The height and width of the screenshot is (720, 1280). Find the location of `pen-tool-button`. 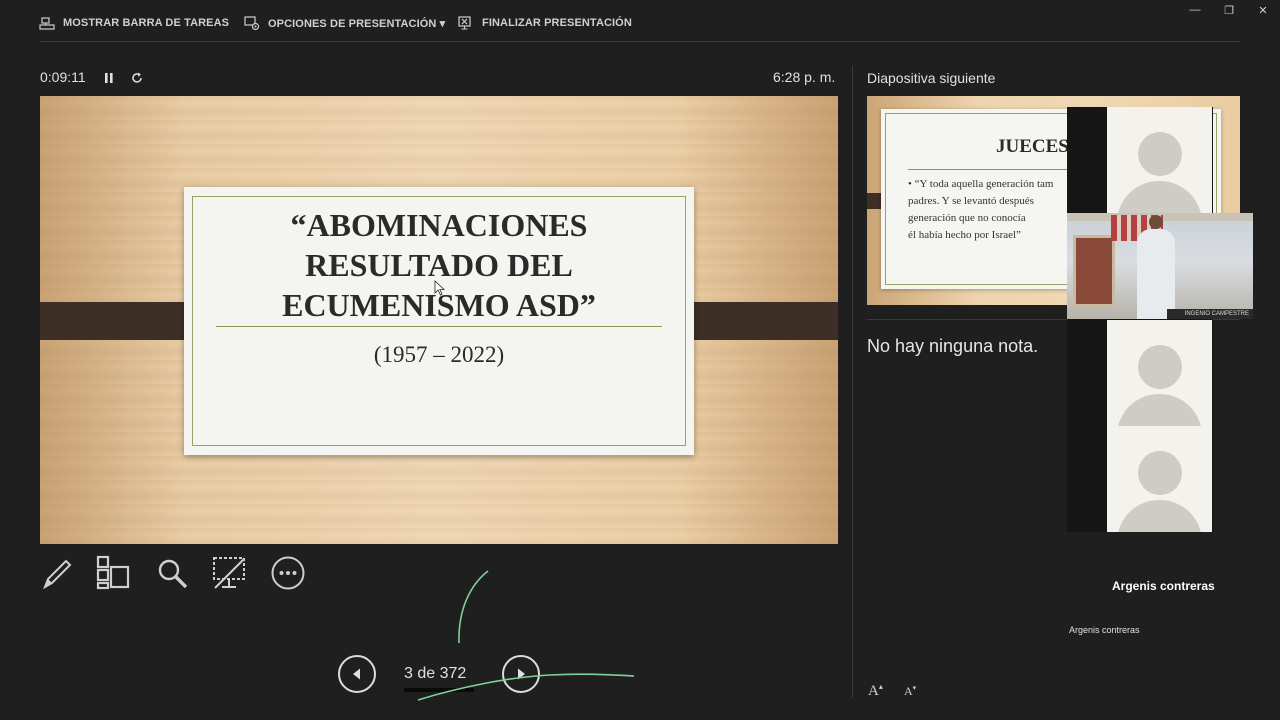

pen-tool-button is located at coordinates (57, 573).